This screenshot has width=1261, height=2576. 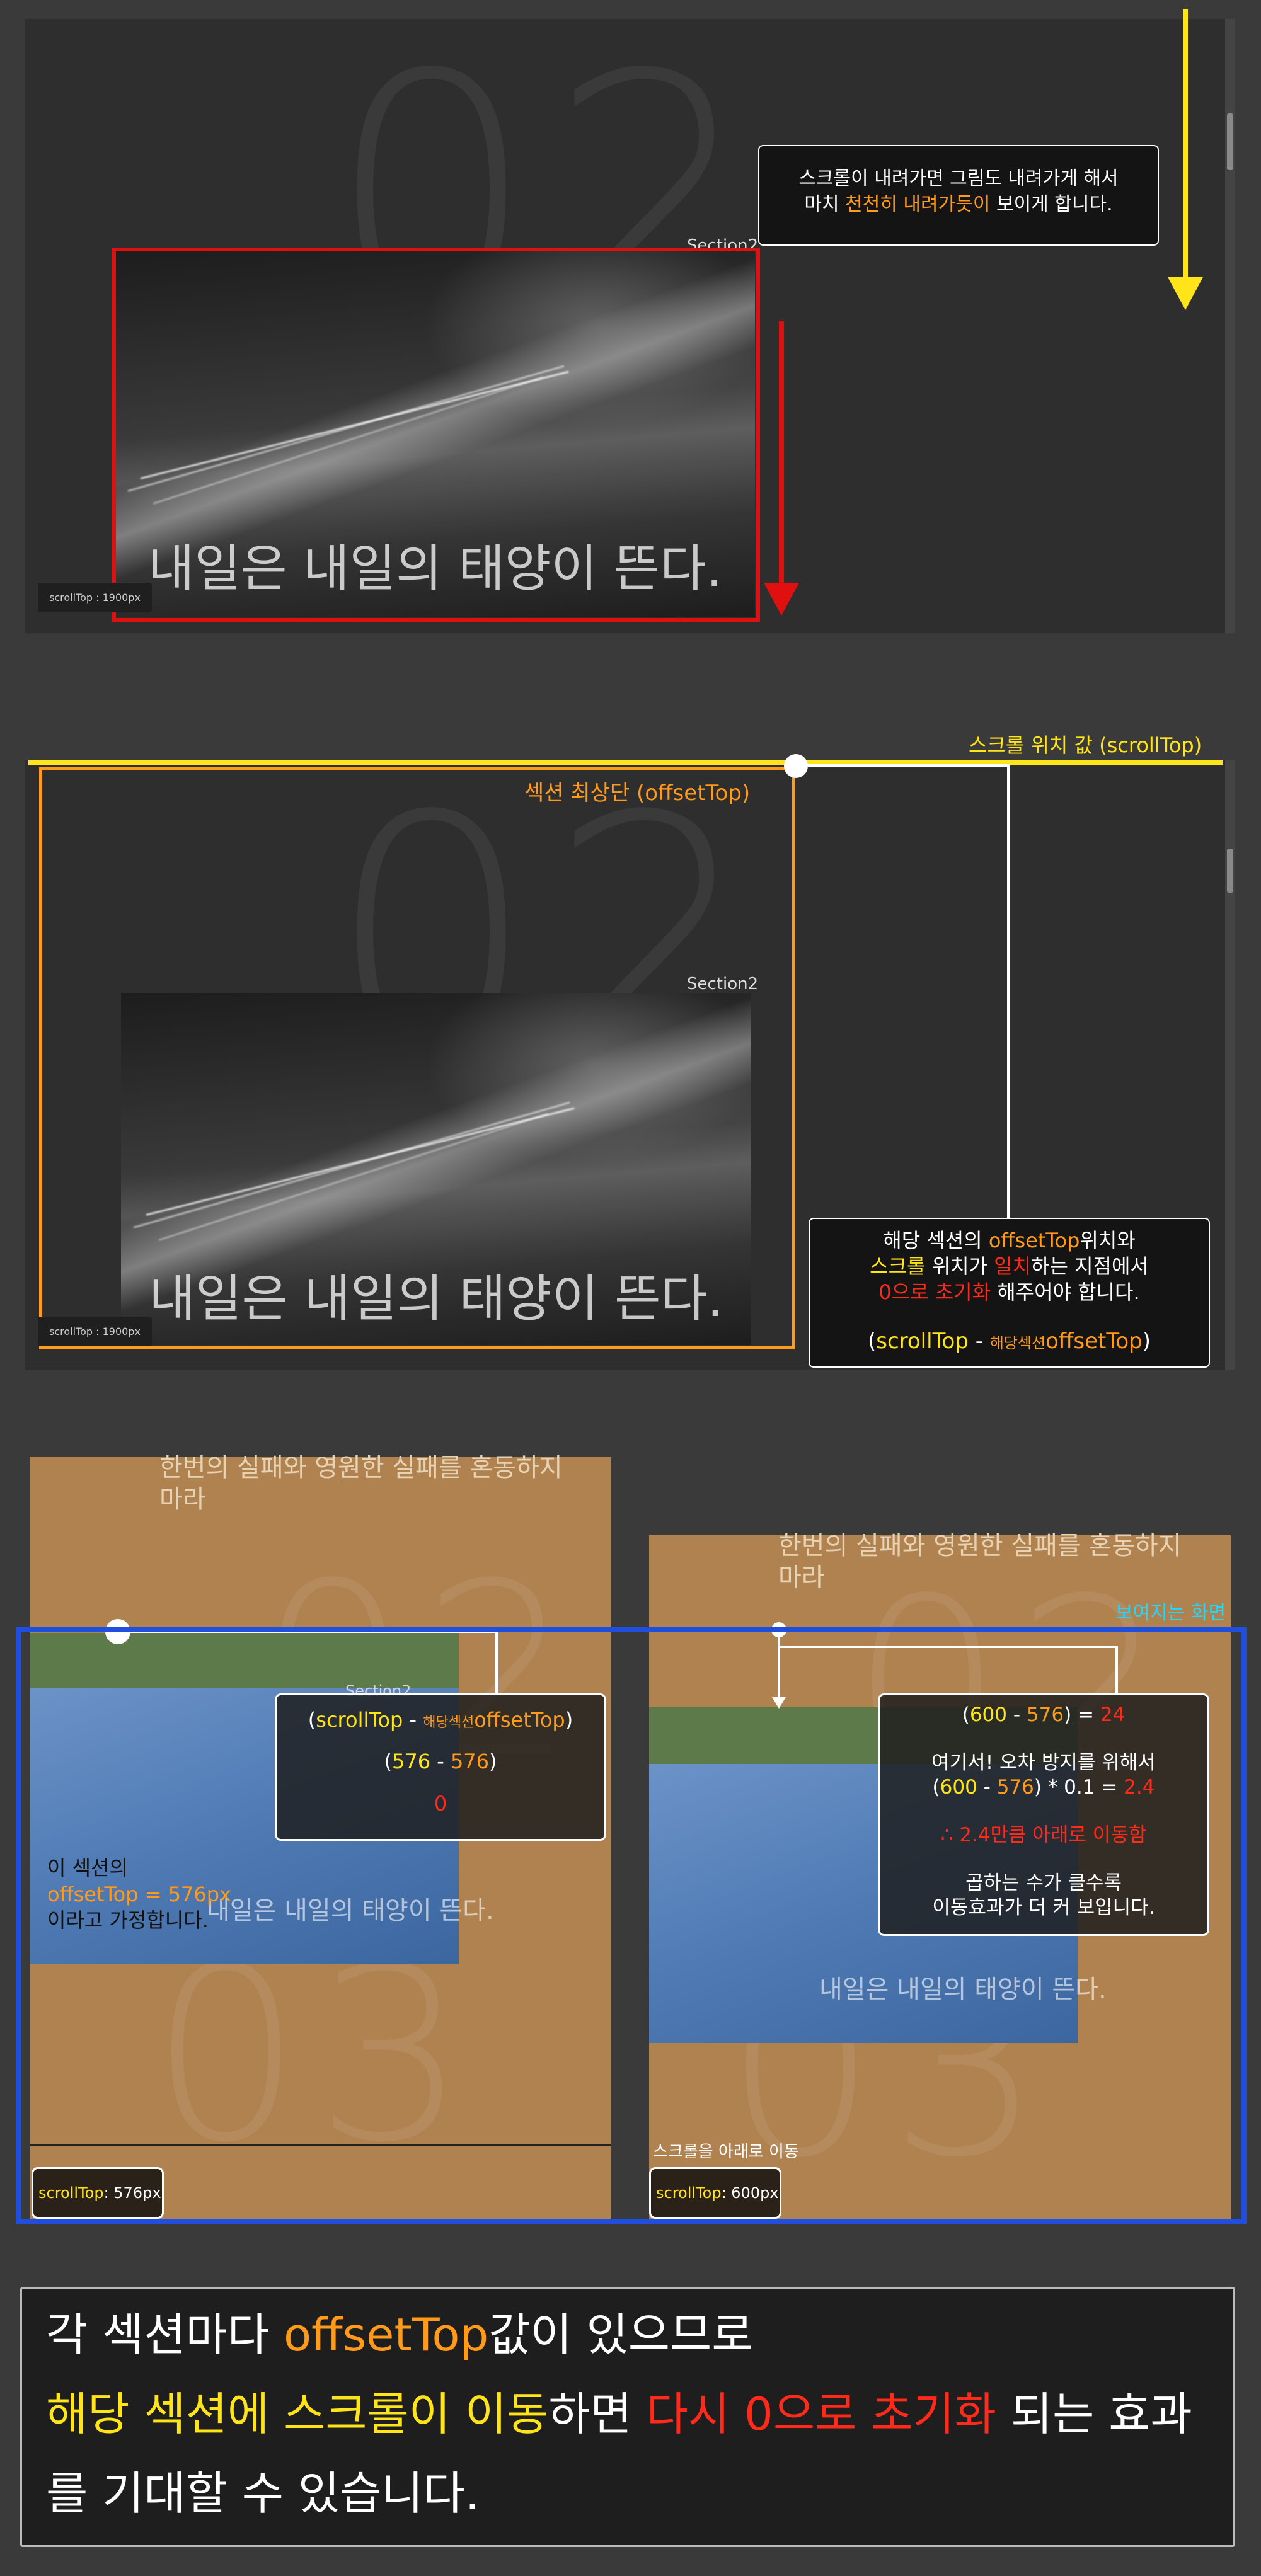 I want to click on yellow-down-arrow, so click(x=1185, y=144).